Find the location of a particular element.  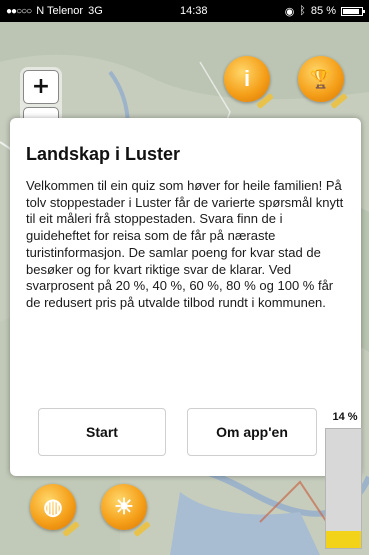

zoom-in-button: + is located at coordinates (41, 87).